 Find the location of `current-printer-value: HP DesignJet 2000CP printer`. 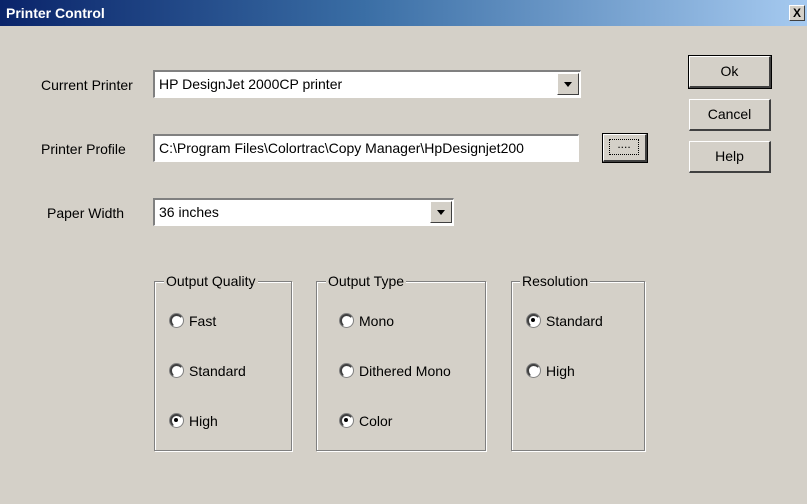

current-printer-value: HP DesignJet 2000CP printer is located at coordinates (251, 84).